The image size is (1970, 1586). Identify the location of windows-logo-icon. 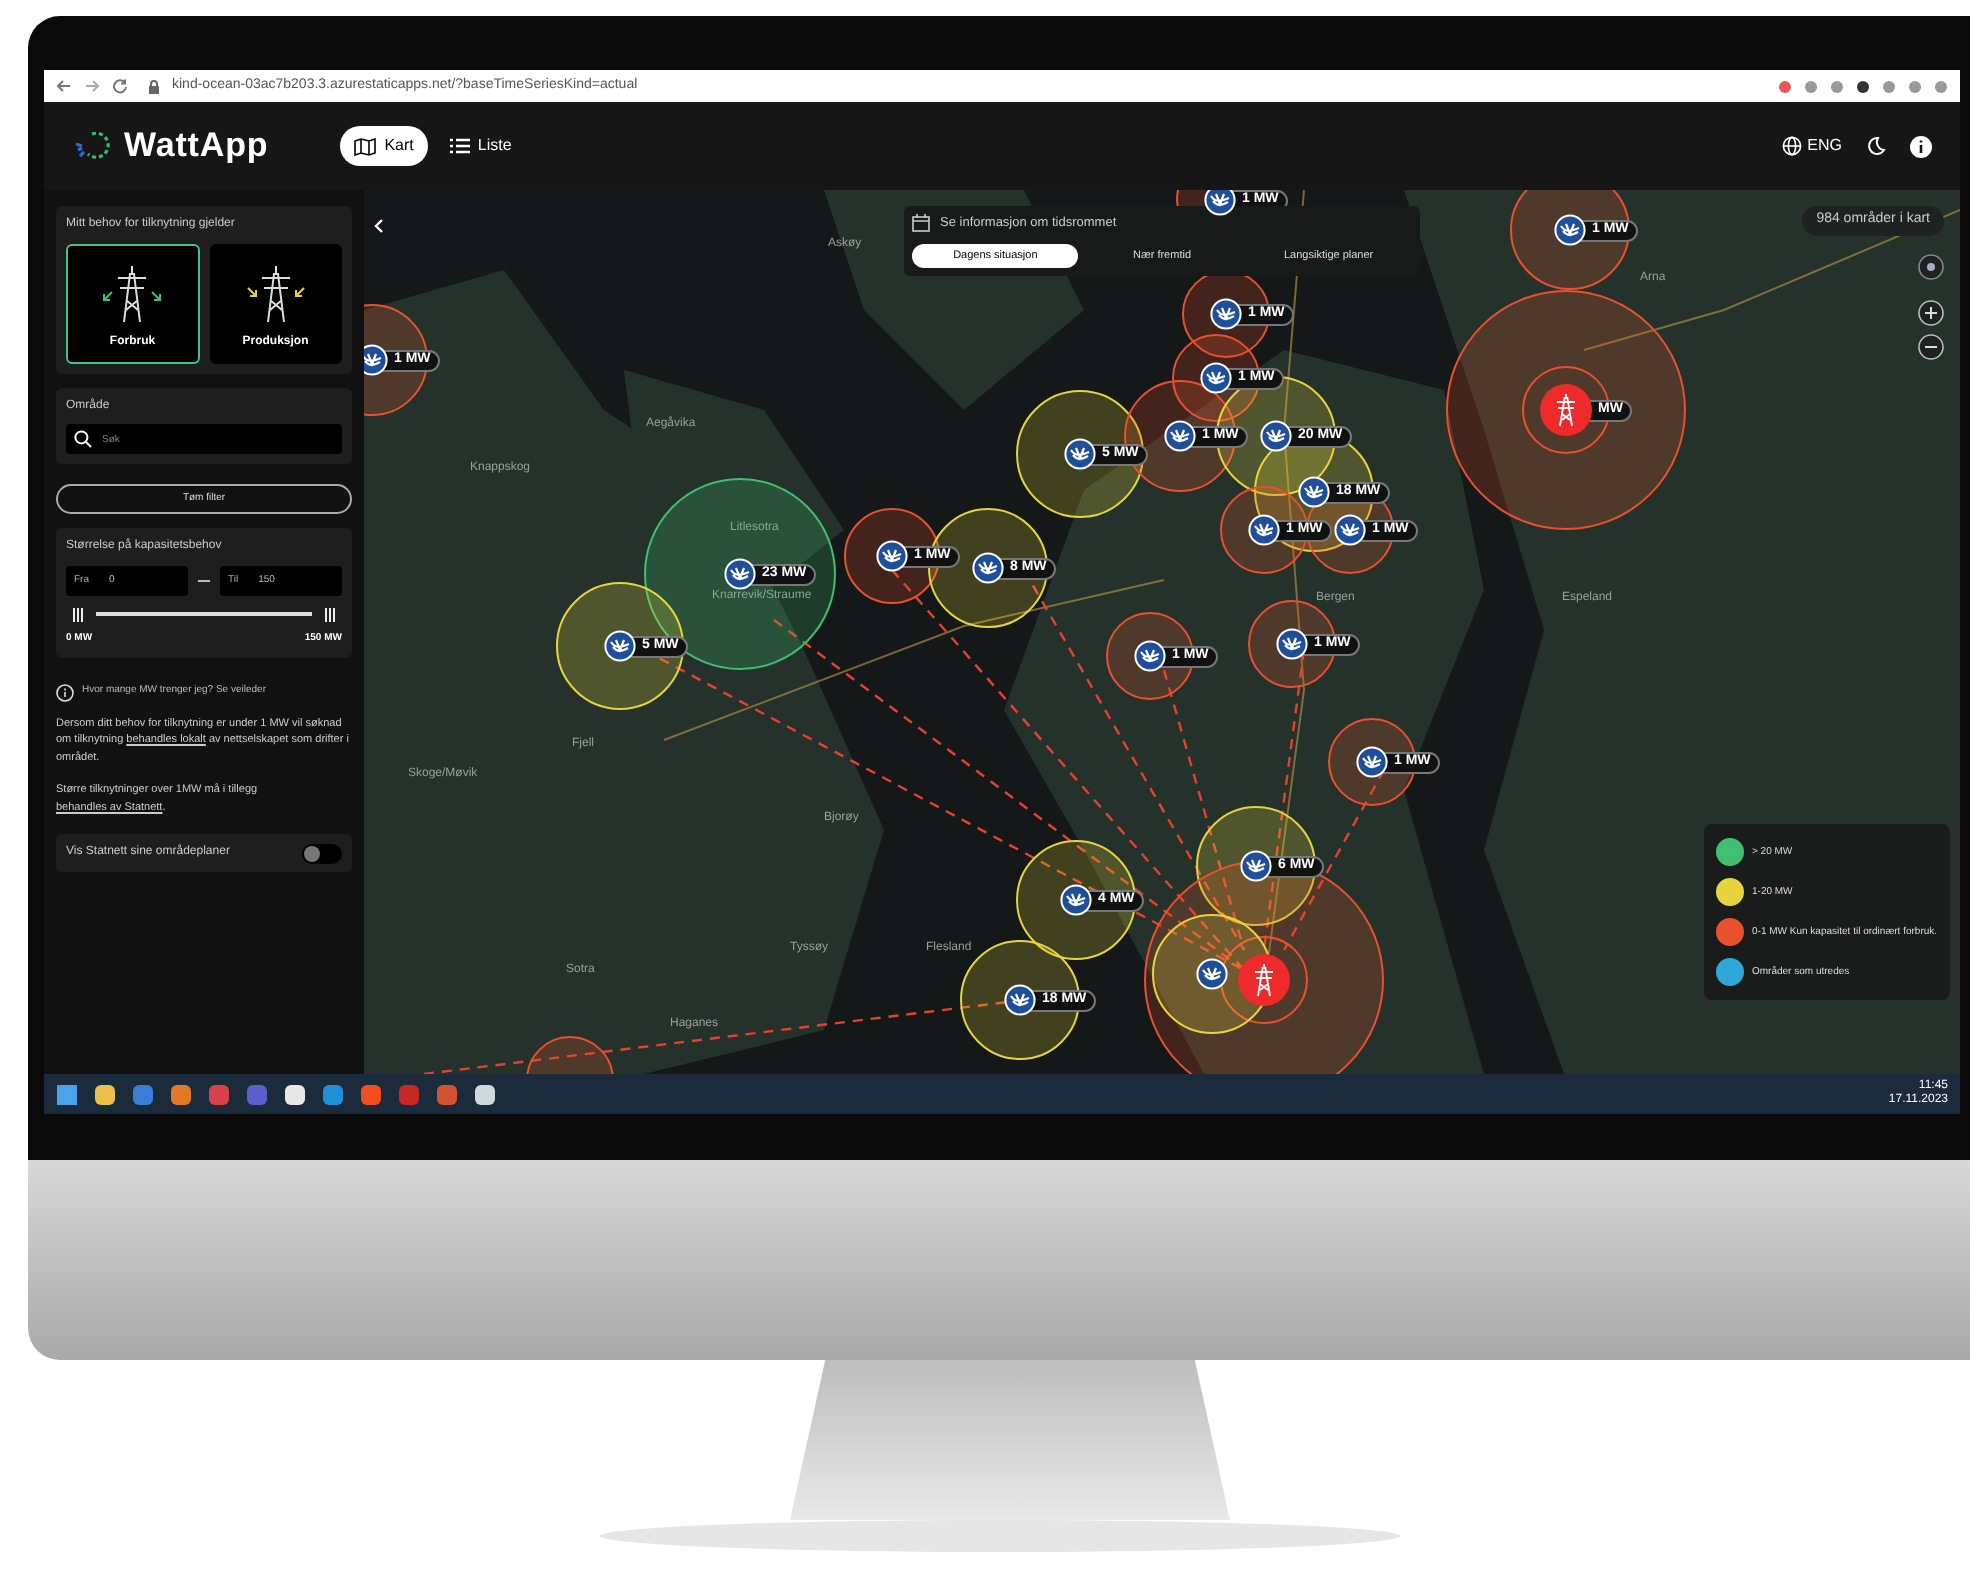
(67, 1094).